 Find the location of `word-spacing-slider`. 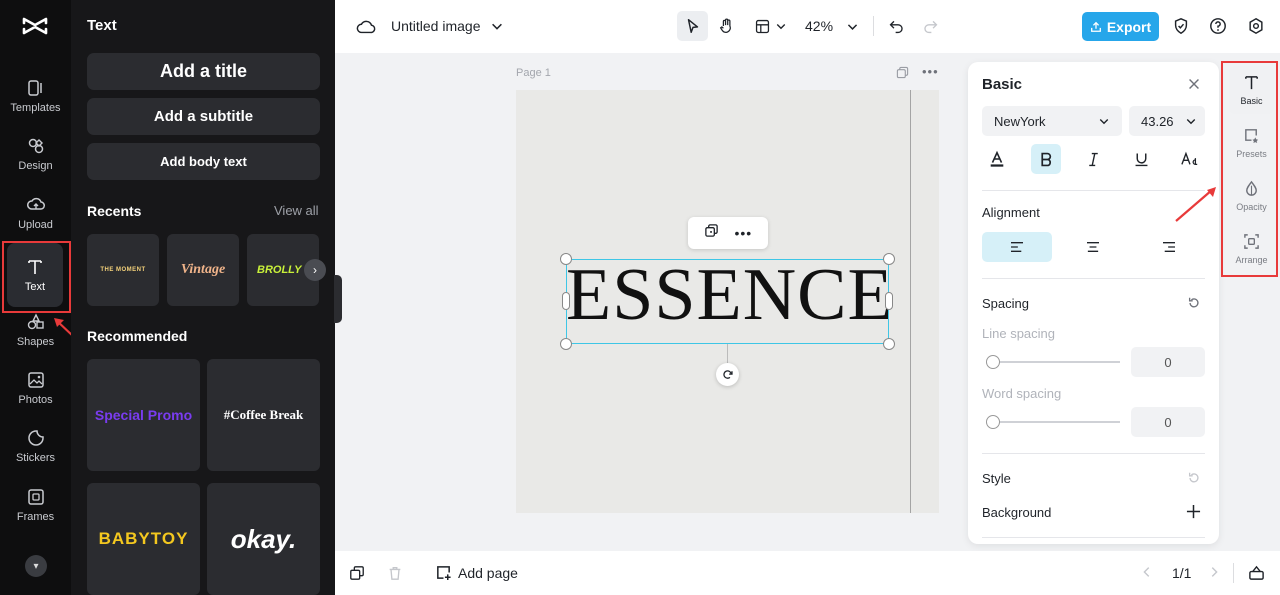

word-spacing-slider is located at coordinates (1053, 422).